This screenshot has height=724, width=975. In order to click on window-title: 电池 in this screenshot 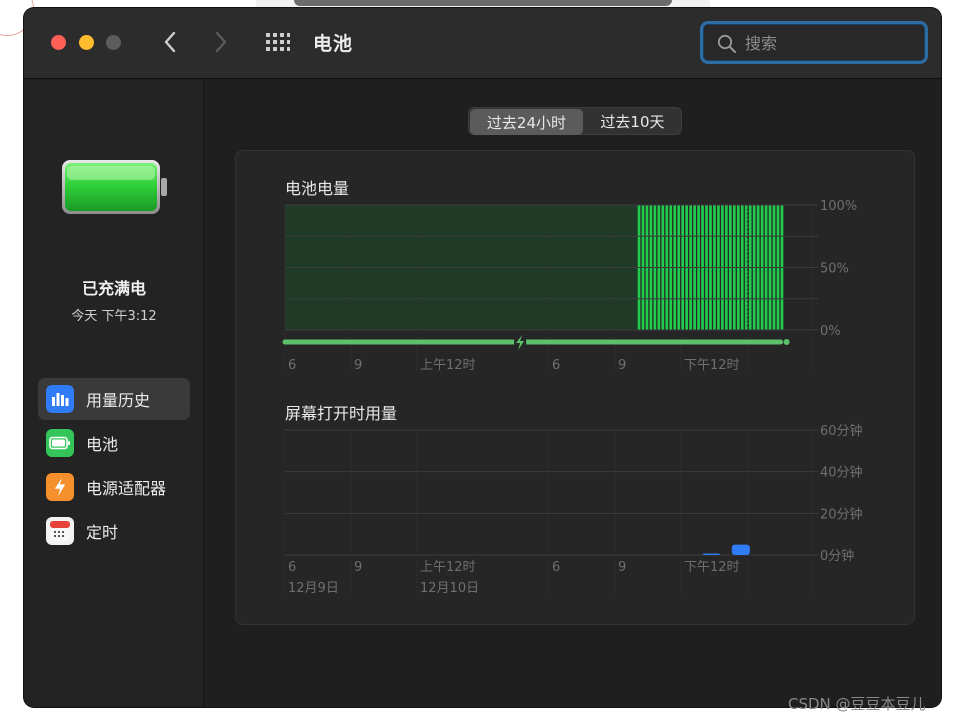, I will do `click(333, 44)`.